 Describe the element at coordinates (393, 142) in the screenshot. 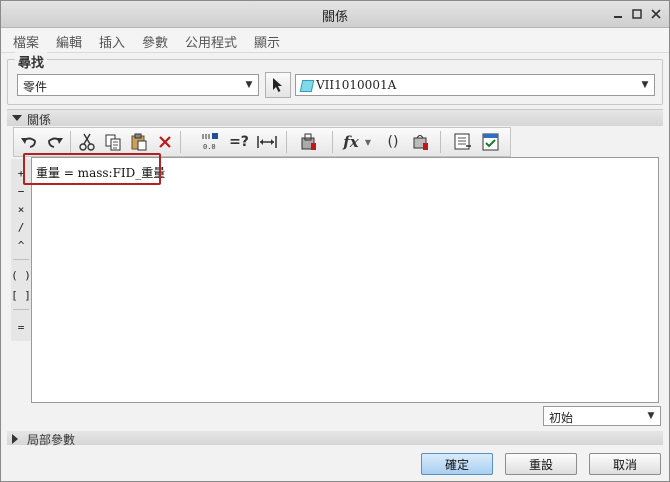

I see `insert-parentheses-button: ()` at that location.